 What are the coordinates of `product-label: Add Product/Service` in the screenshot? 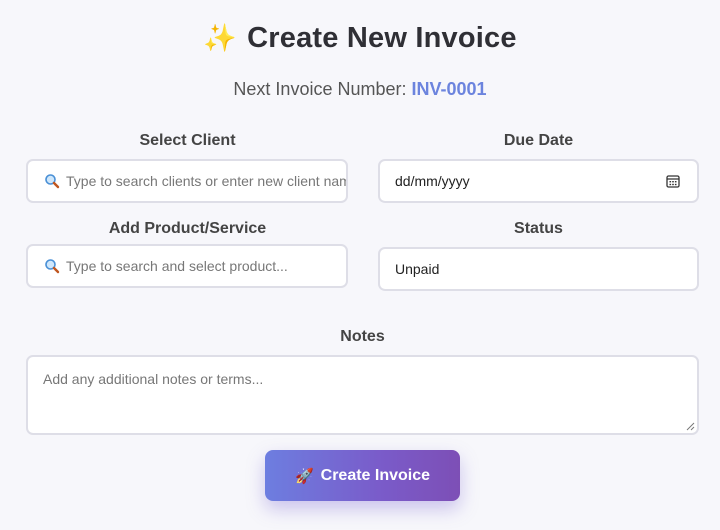 It's located at (187, 228).